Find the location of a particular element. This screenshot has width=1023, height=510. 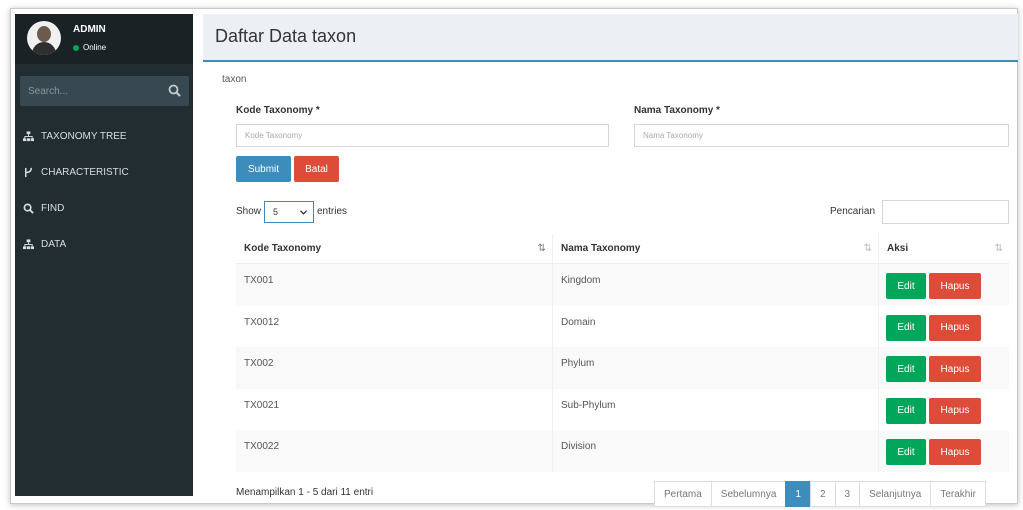

cell-kode: TX0021 is located at coordinates (394, 409).